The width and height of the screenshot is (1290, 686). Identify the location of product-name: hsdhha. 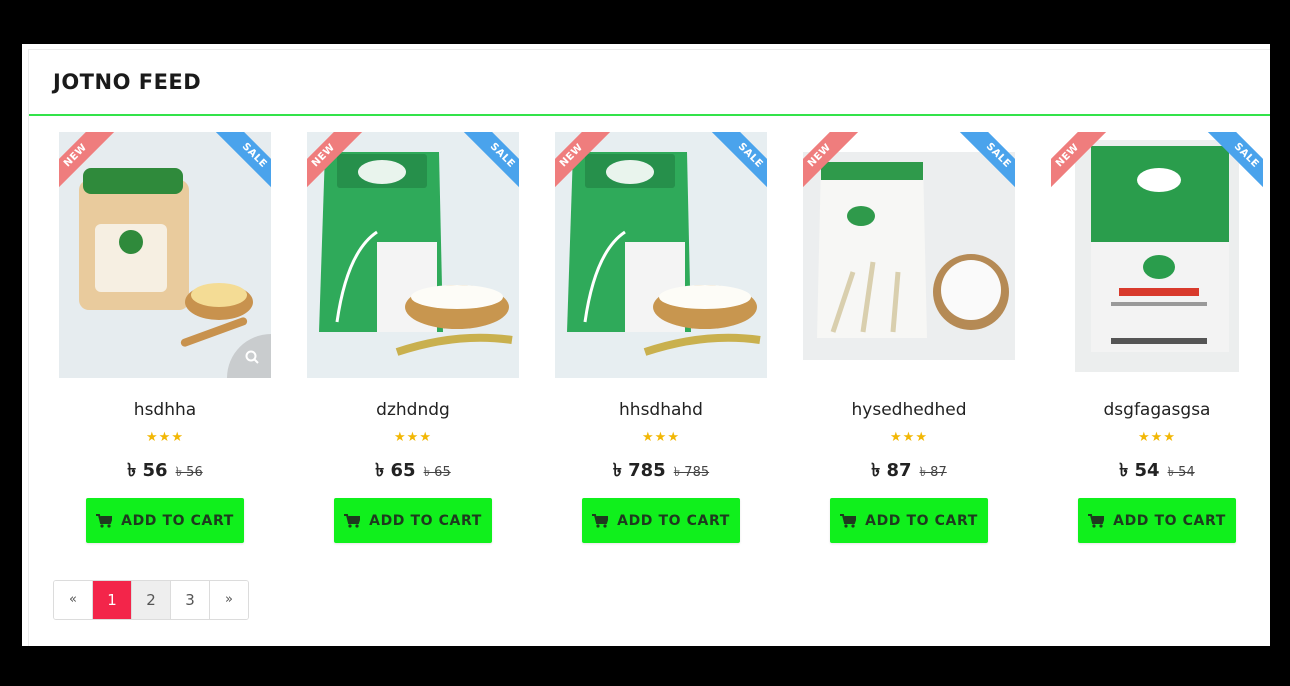
(165, 410).